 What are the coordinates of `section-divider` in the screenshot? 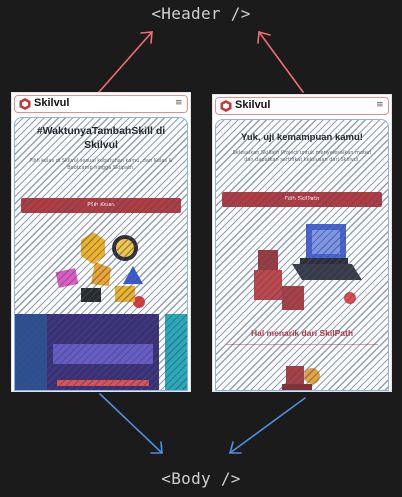 It's located at (302, 344).